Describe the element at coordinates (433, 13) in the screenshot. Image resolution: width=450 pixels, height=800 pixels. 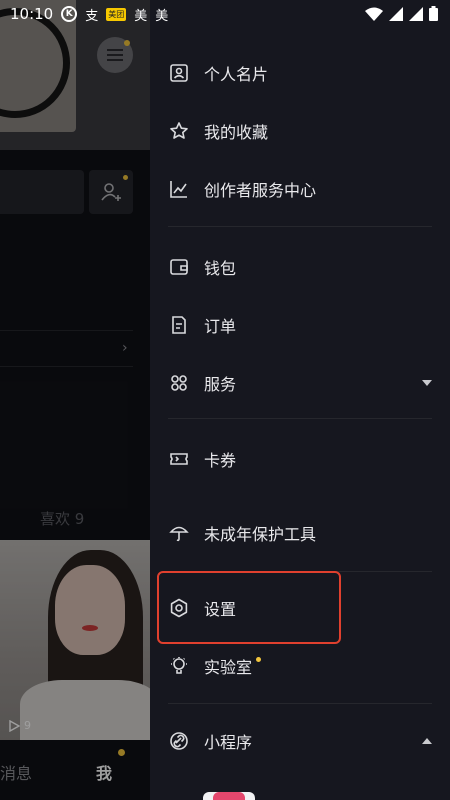
I see `battery-icon` at that location.